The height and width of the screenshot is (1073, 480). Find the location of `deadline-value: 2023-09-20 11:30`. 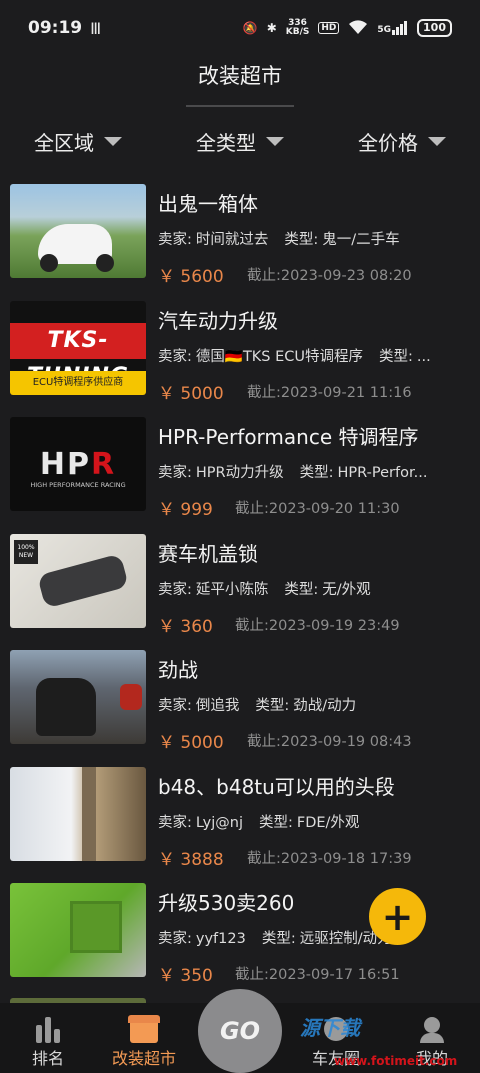

deadline-value: 2023-09-20 11:30 is located at coordinates (334, 509).